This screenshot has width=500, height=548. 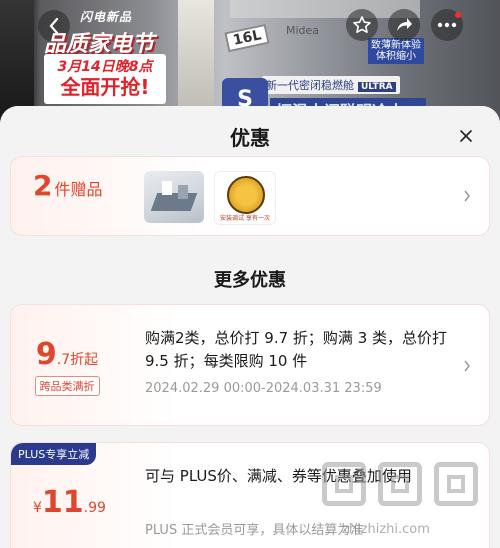 I want to click on favorite-button, so click(x=362, y=25).